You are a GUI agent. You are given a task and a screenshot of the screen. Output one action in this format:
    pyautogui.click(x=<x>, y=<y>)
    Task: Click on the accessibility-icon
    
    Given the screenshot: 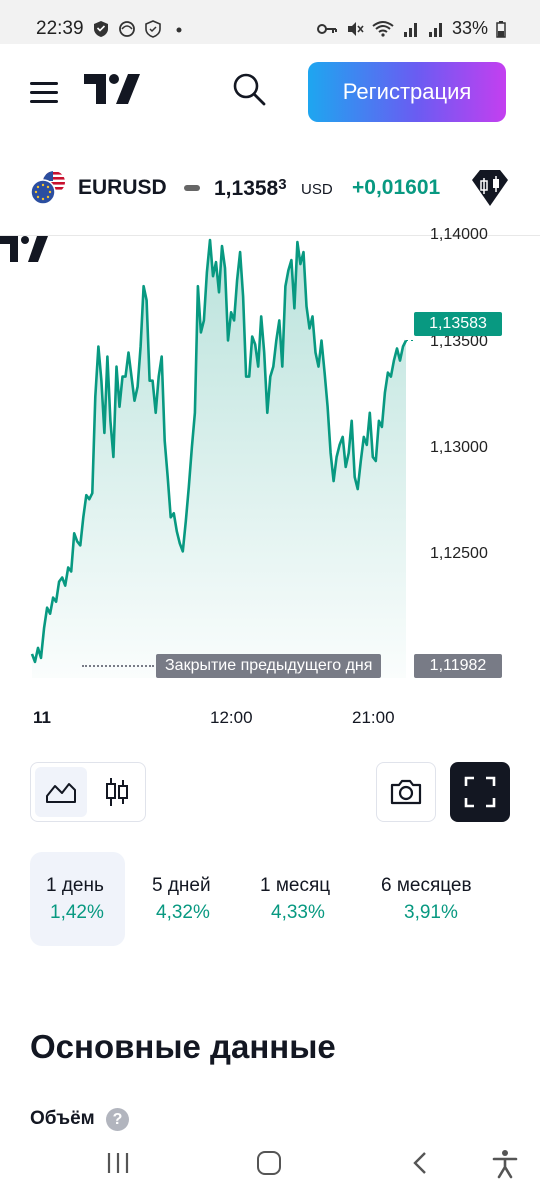 What is the action you would take?
    pyautogui.click(x=505, y=1164)
    